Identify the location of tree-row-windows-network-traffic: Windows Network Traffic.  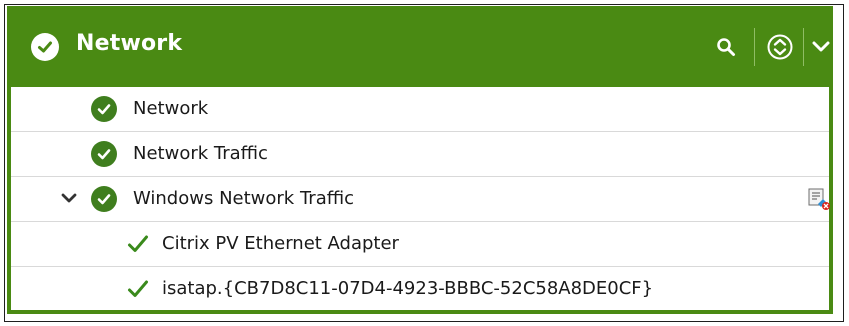
(421, 199).